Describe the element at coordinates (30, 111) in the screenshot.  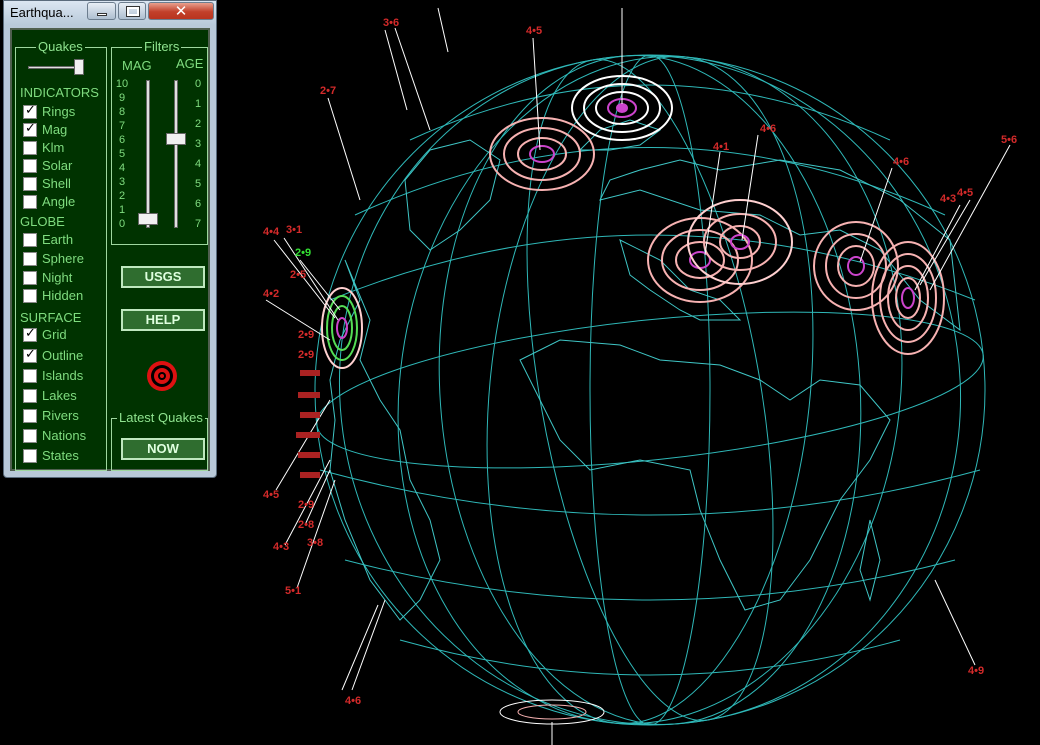
I see `rings-checkbox` at that location.